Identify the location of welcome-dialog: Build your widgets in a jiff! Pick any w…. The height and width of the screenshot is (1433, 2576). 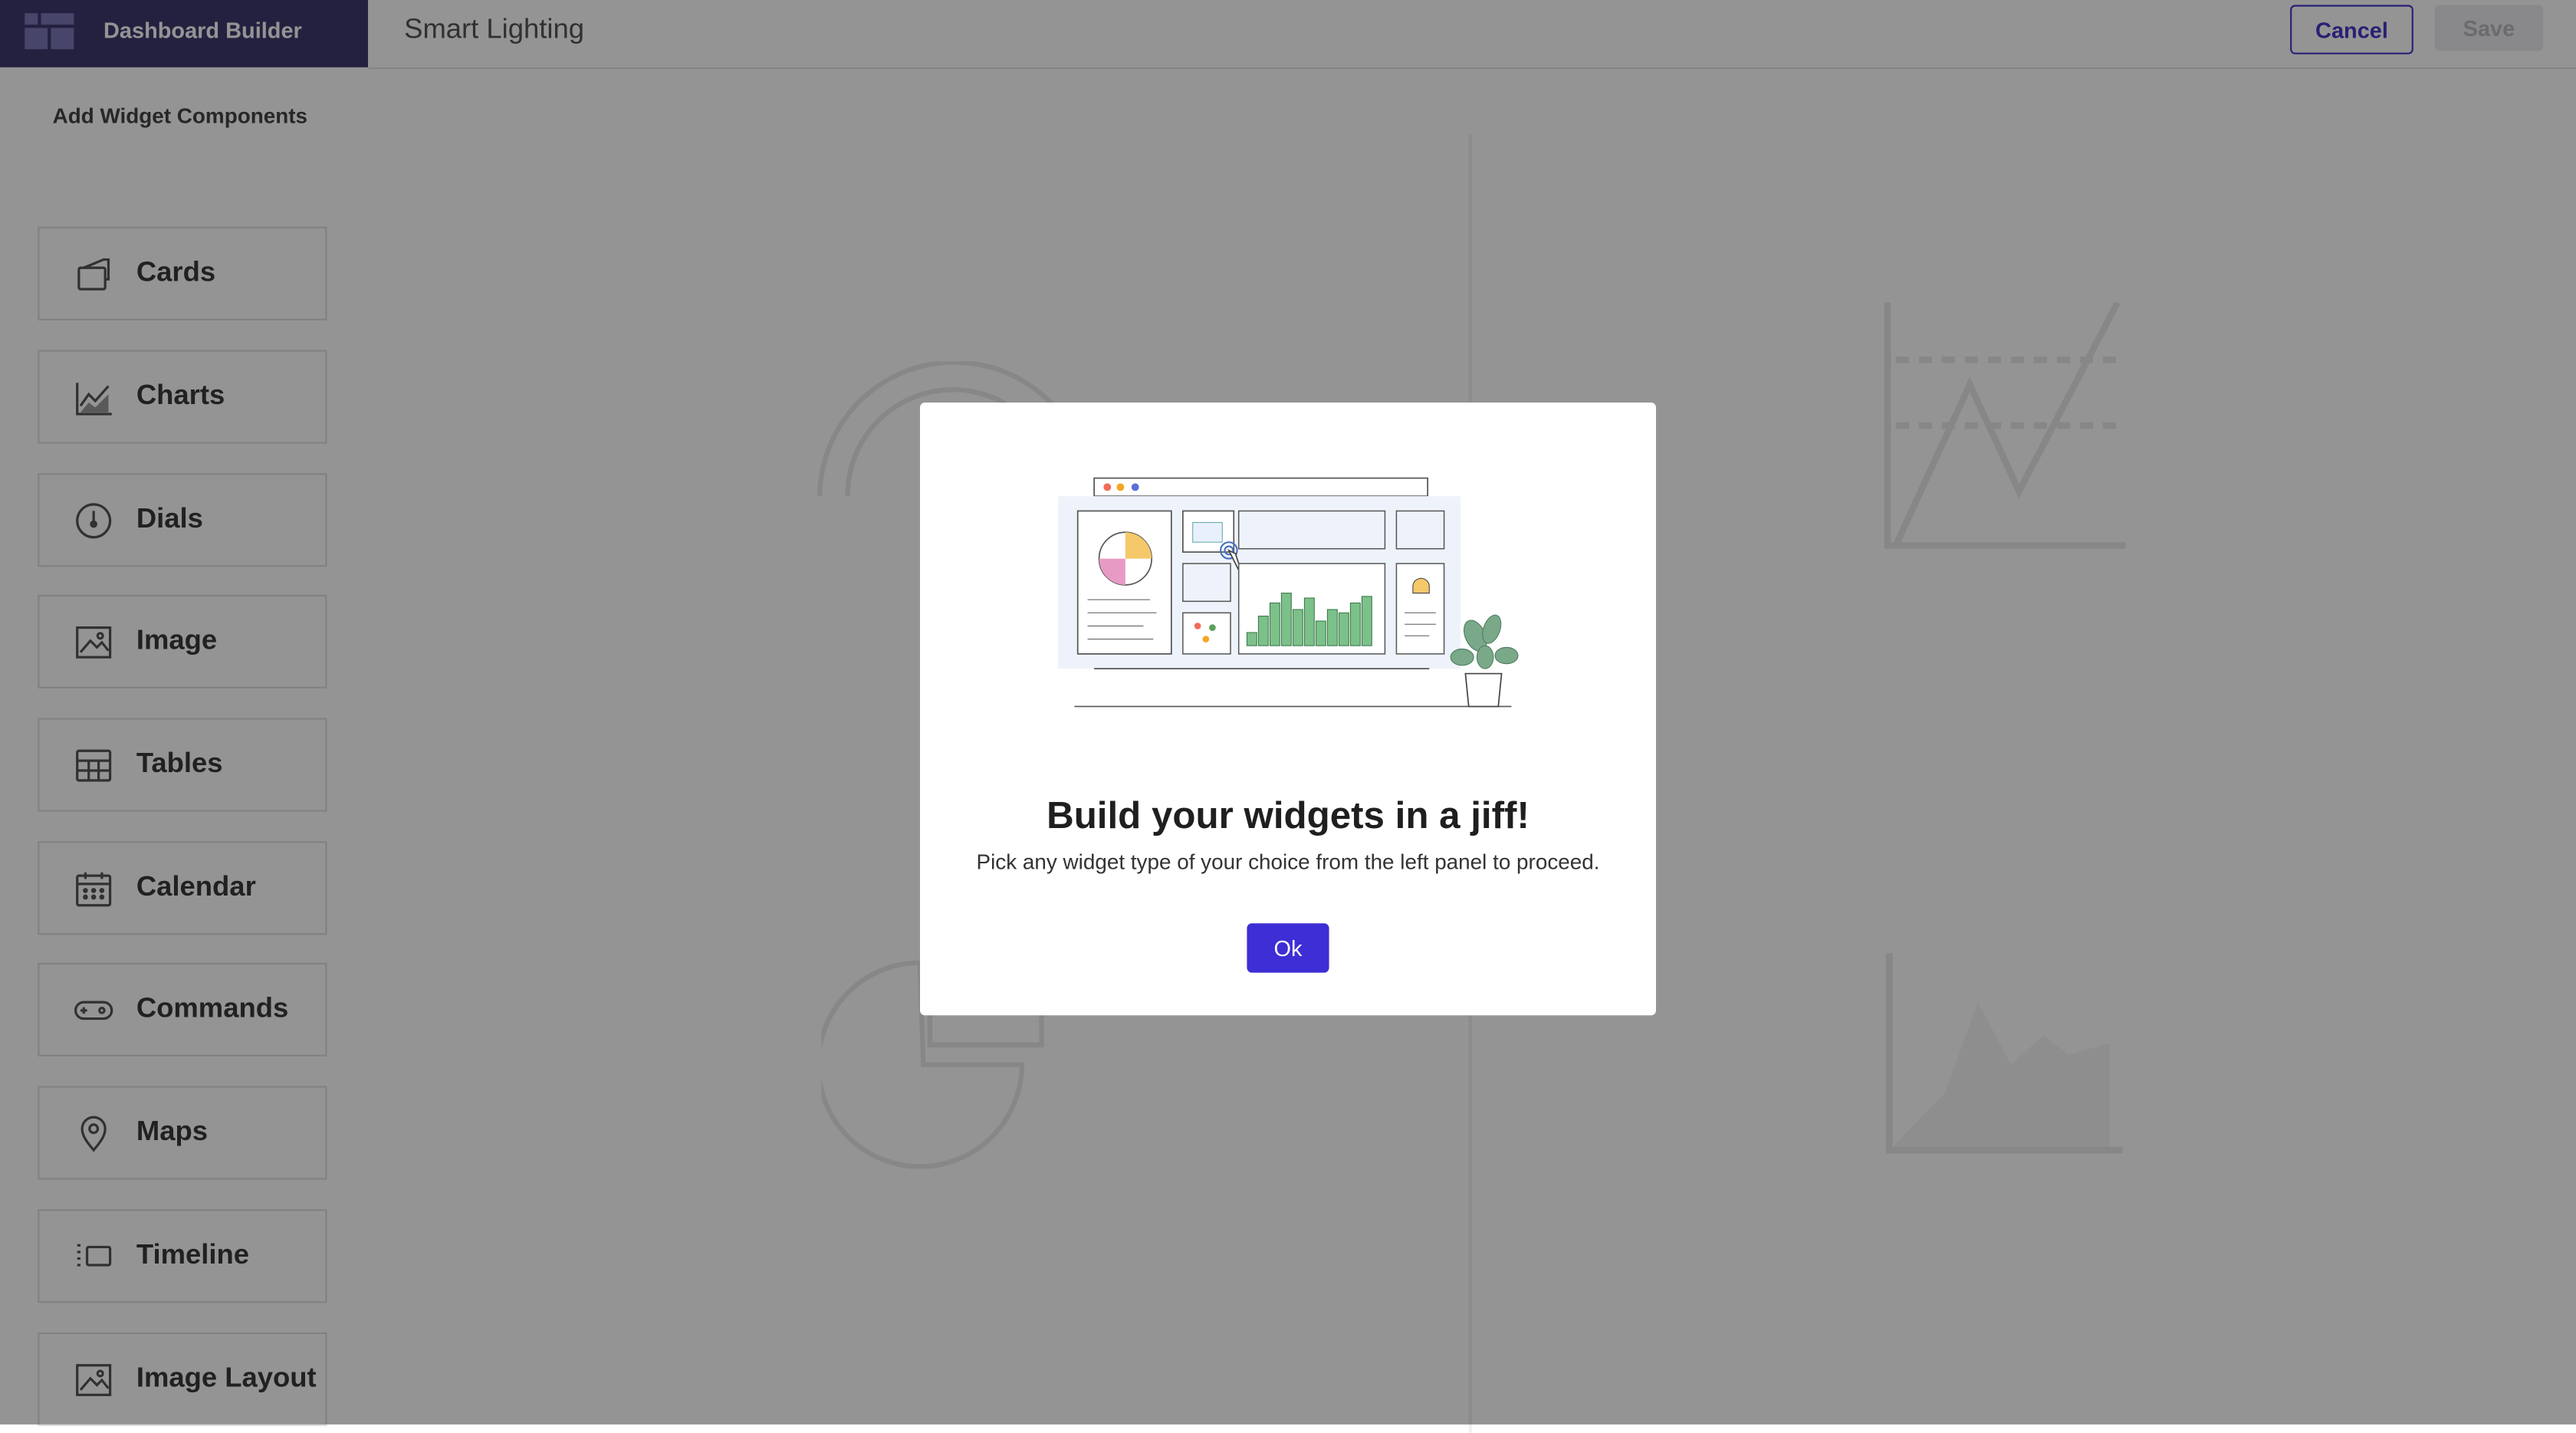
(1288, 709).